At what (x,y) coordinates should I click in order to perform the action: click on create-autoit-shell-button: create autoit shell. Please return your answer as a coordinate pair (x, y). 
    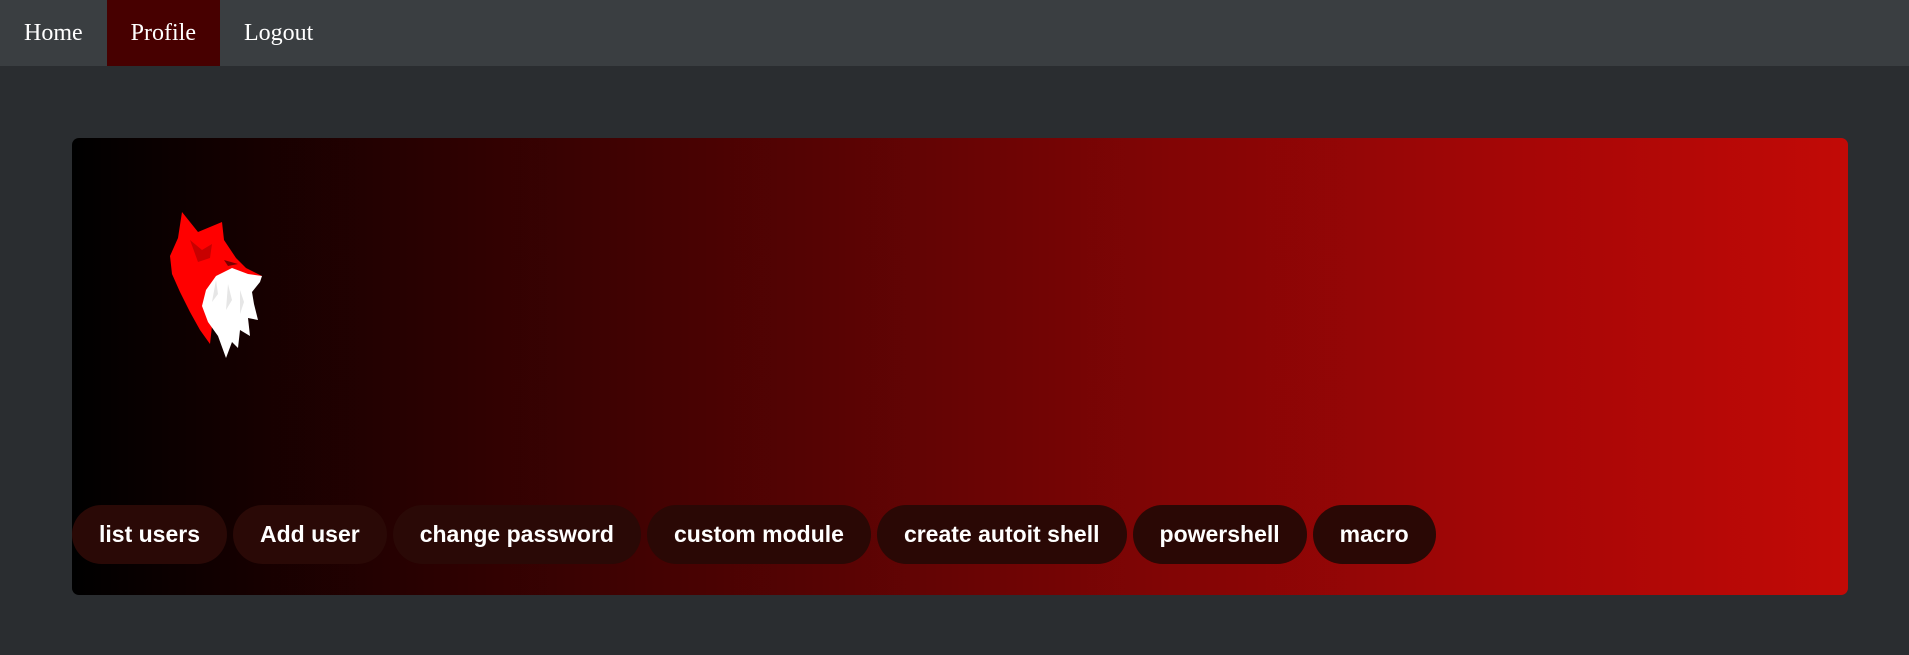
    Looking at the image, I should click on (1001, 534).